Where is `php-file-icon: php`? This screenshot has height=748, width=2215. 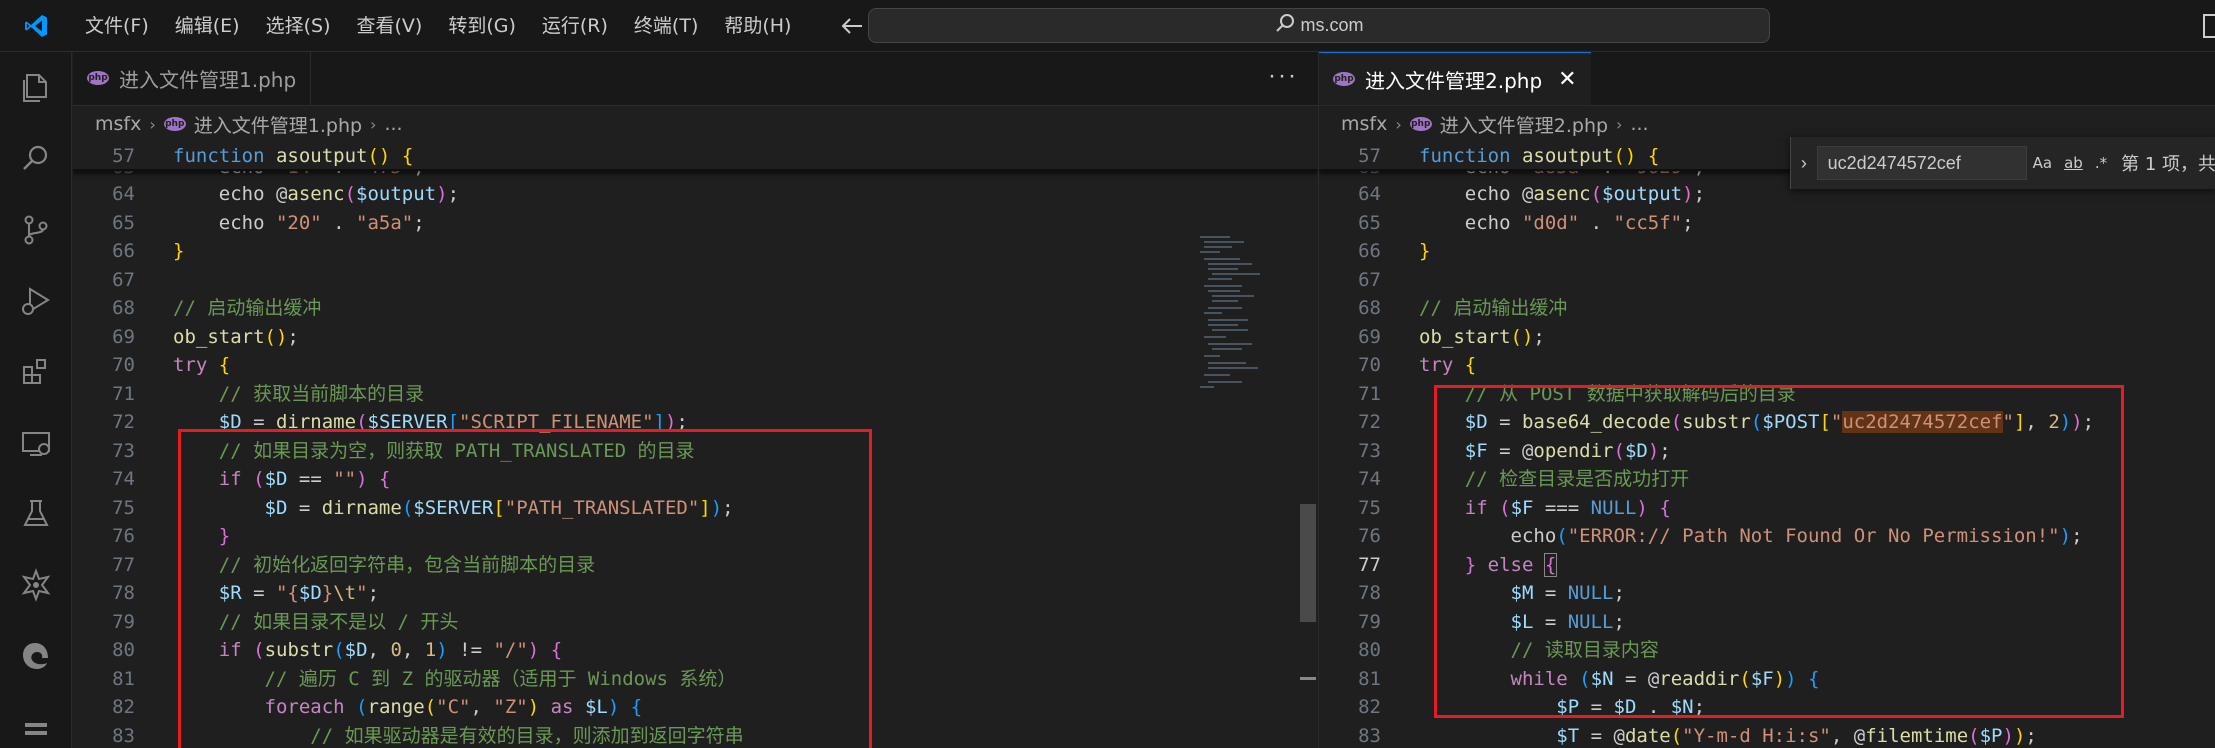 php-file-icon: php is located at coordinates (1420, 124).